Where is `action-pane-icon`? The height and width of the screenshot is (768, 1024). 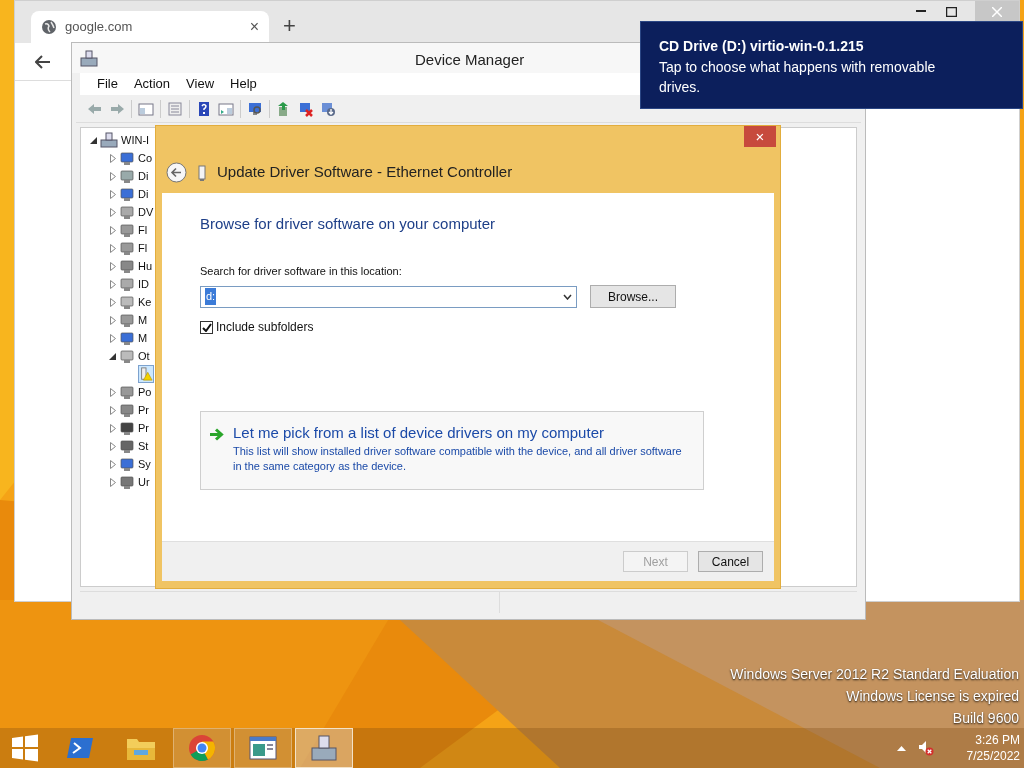
action-pane-icon is located at coordinates (226, 108).